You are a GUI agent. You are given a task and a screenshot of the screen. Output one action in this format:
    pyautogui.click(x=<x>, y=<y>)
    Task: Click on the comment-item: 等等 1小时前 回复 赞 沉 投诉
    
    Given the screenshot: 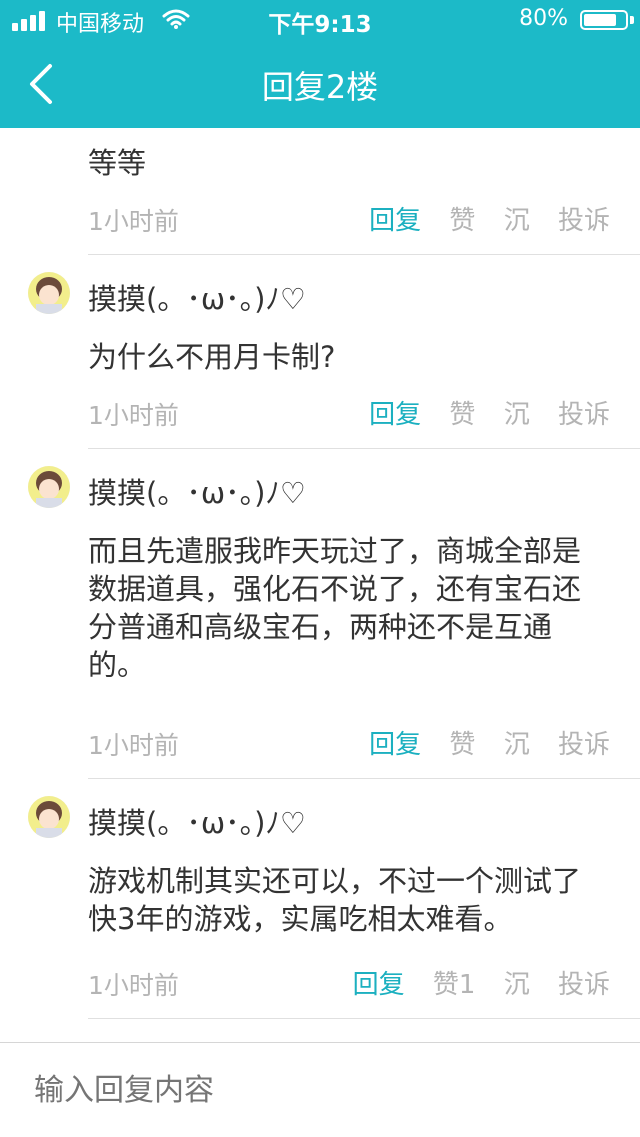 What is the action you would take?
    pyautogui.click(x=320, y=192)
    